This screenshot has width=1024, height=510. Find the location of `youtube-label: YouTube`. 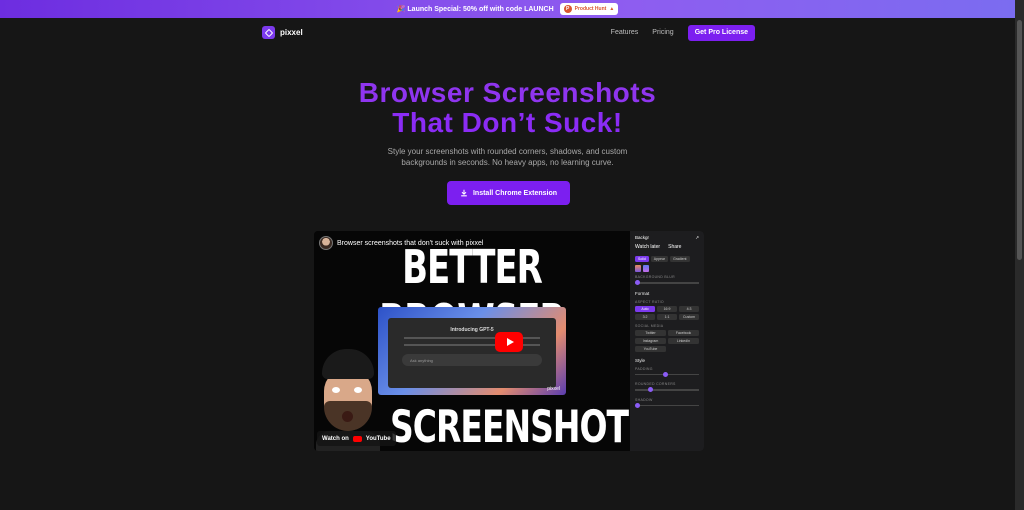

youtube-label: YouTube is located at coordinates (378, 438).